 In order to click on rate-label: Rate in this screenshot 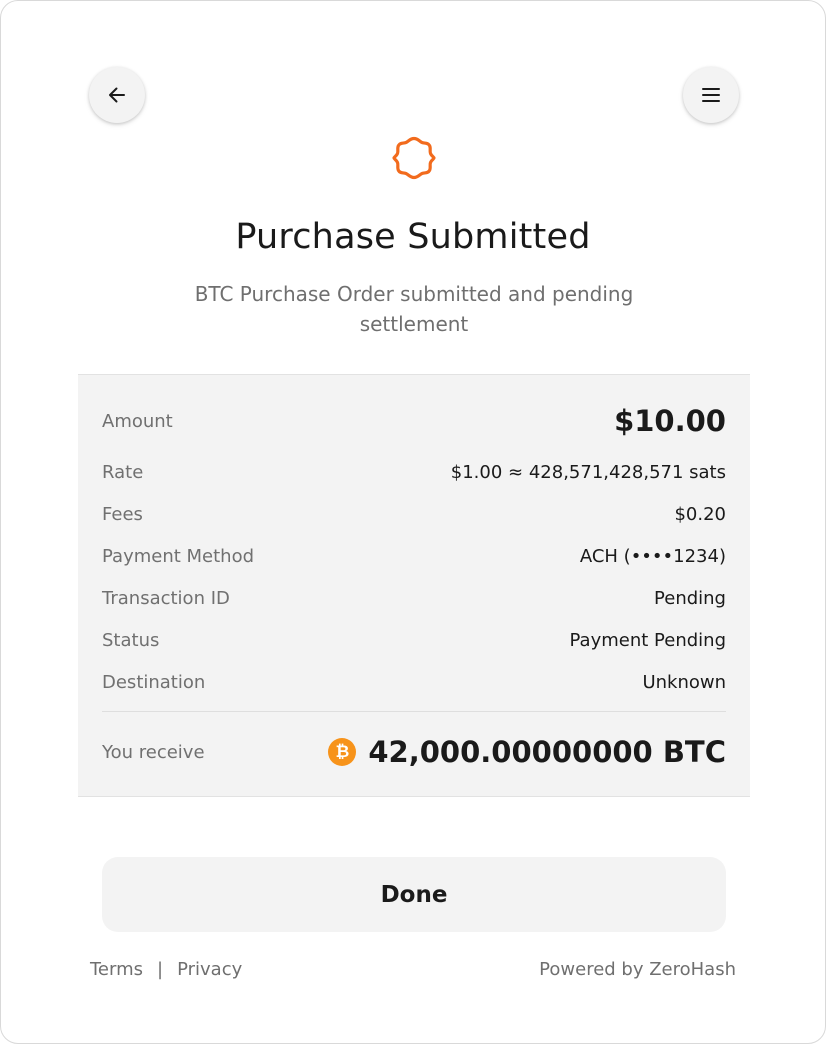, I will do `click(123, 472)`.